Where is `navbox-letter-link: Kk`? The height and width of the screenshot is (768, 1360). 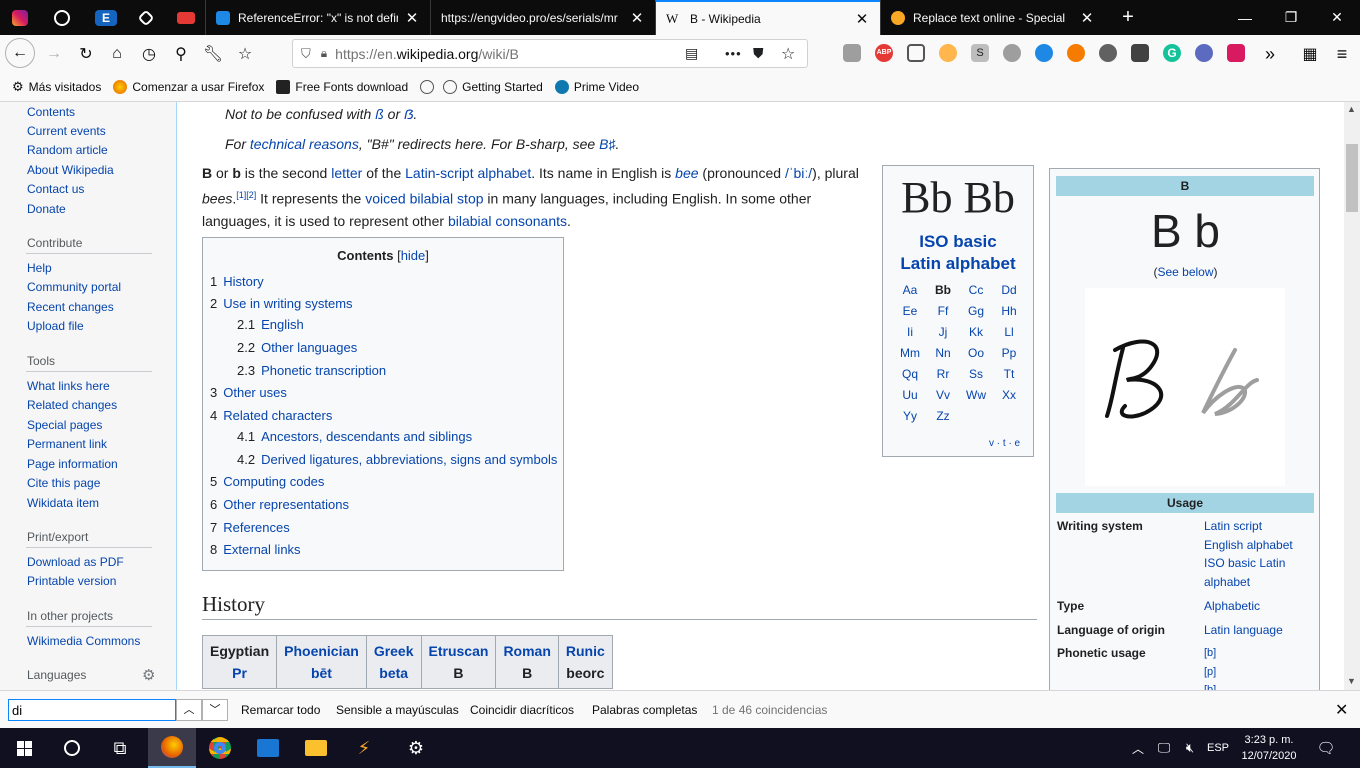 navbox-letter-link: Kk is located at coordinates (976, 332).